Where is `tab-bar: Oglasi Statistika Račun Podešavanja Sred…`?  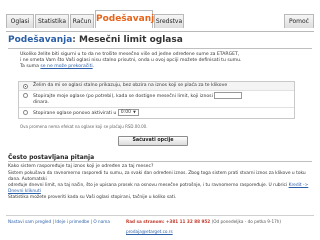
tab-bar: Oglasi Statistika Račun Podešavanja Sred… is located at coordinates (160, 21).